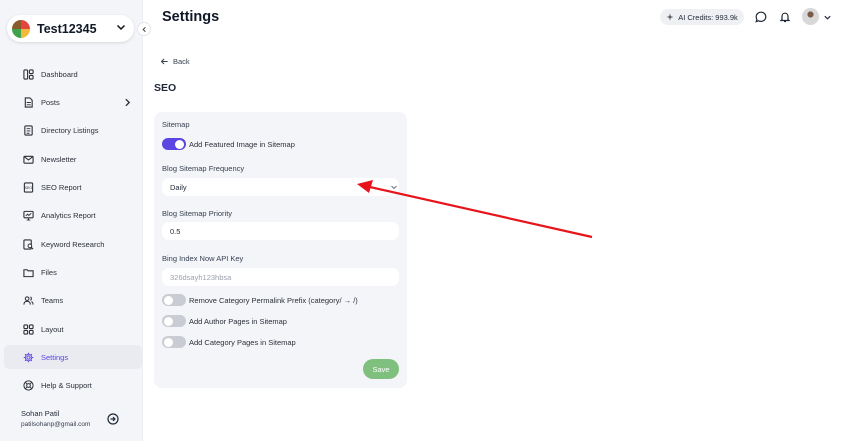 The image size is (850, 441). What do you see at coordinates (52, 300) in the screenshot?
I see `sidebar-item-label: Teams` at bounding box center [52, 300].